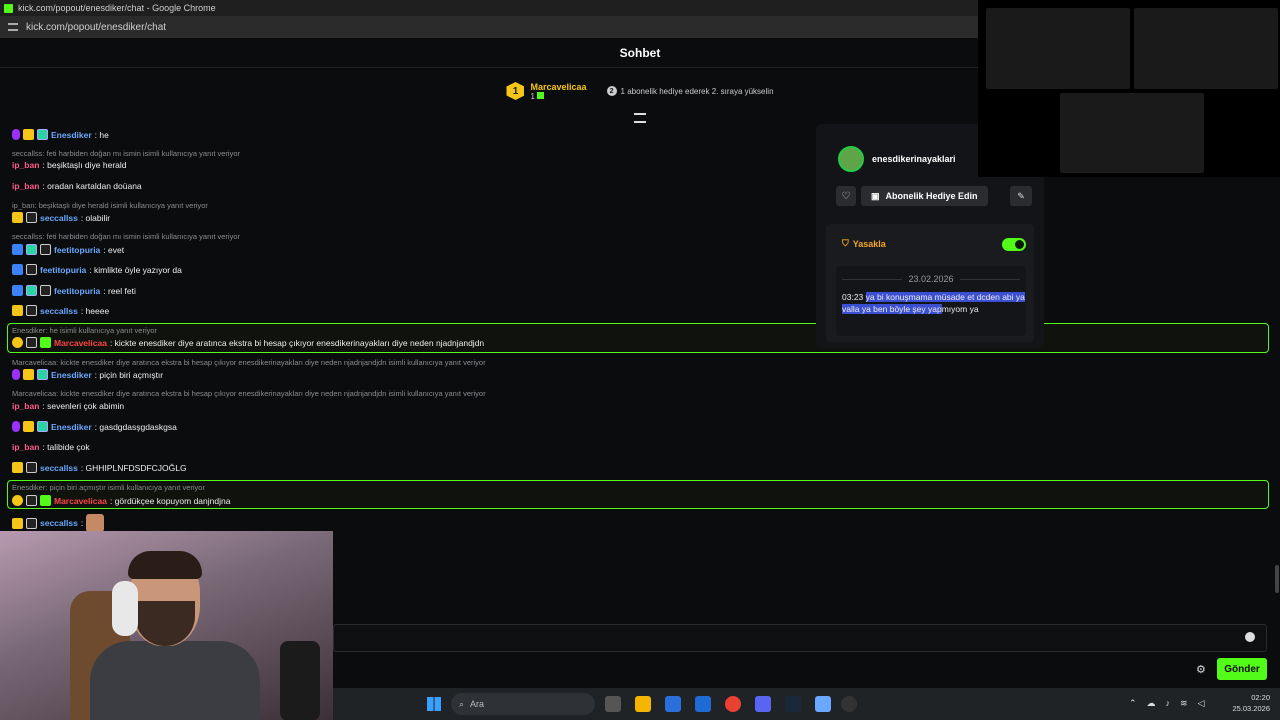  I want to click on user-avatar, so click(851, 159).